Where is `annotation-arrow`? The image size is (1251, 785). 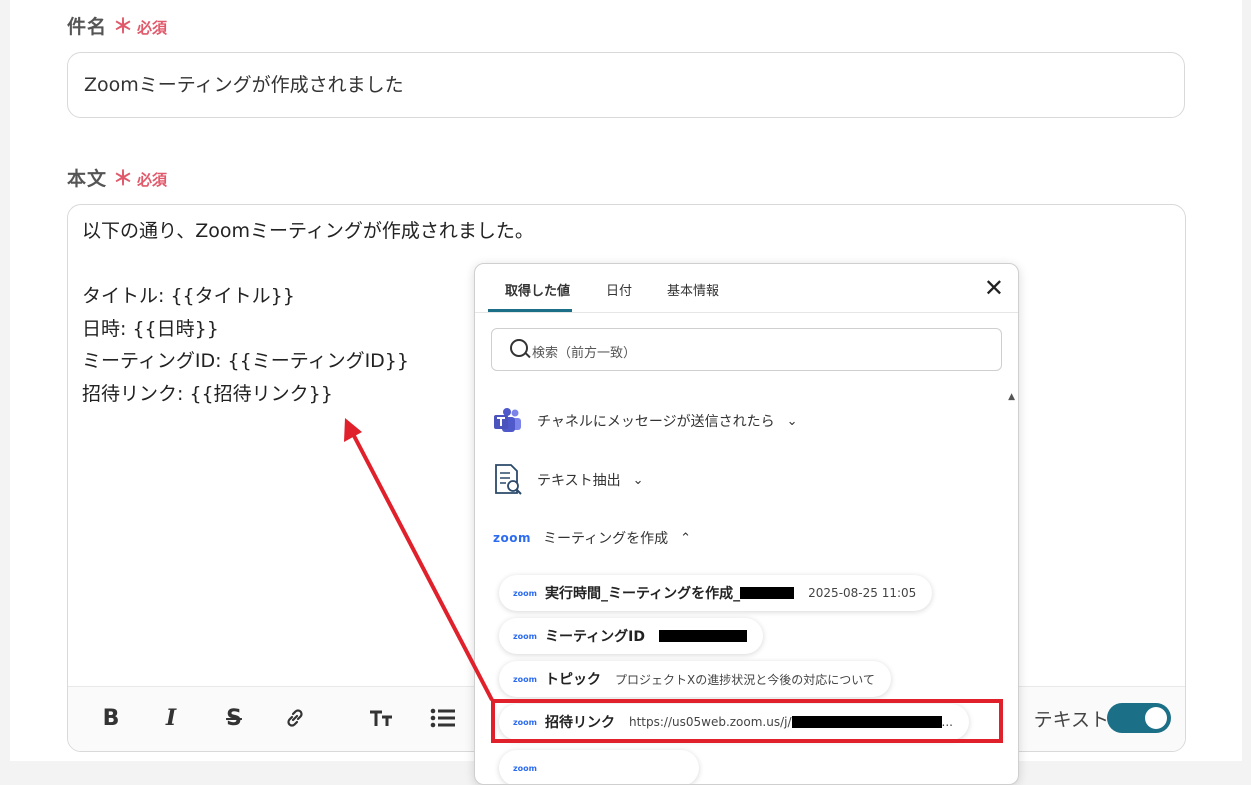
annotation-arrow is located at coordinates (419, 559).